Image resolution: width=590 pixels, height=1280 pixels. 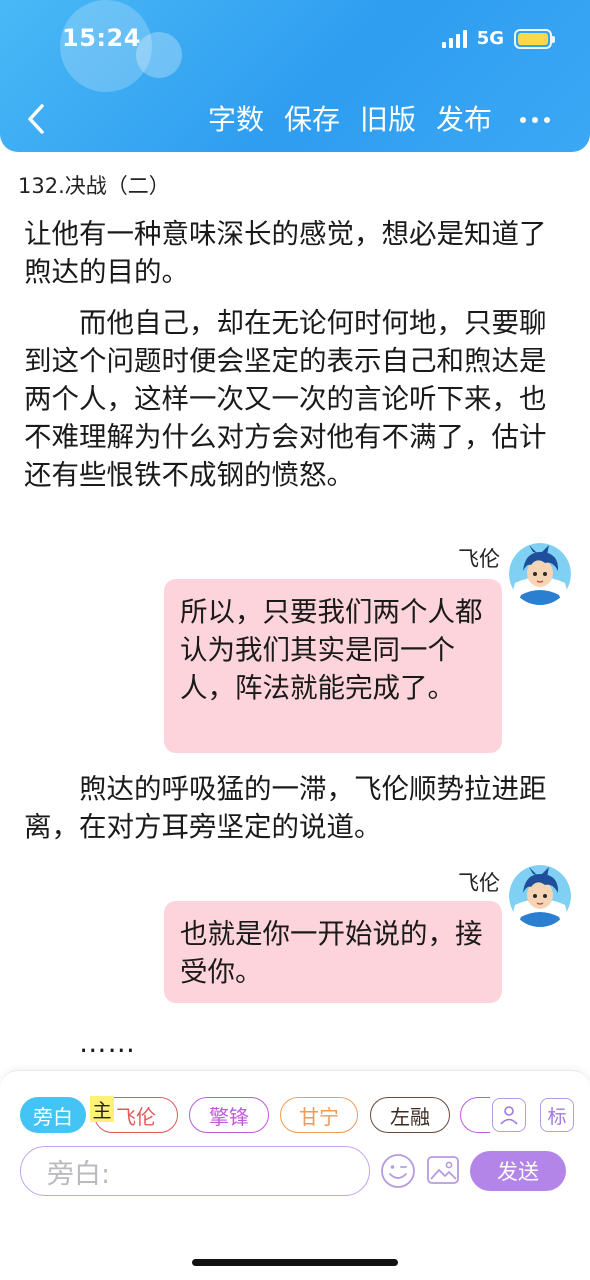 I want to click on signal-icon, so click(x=454, y=38).